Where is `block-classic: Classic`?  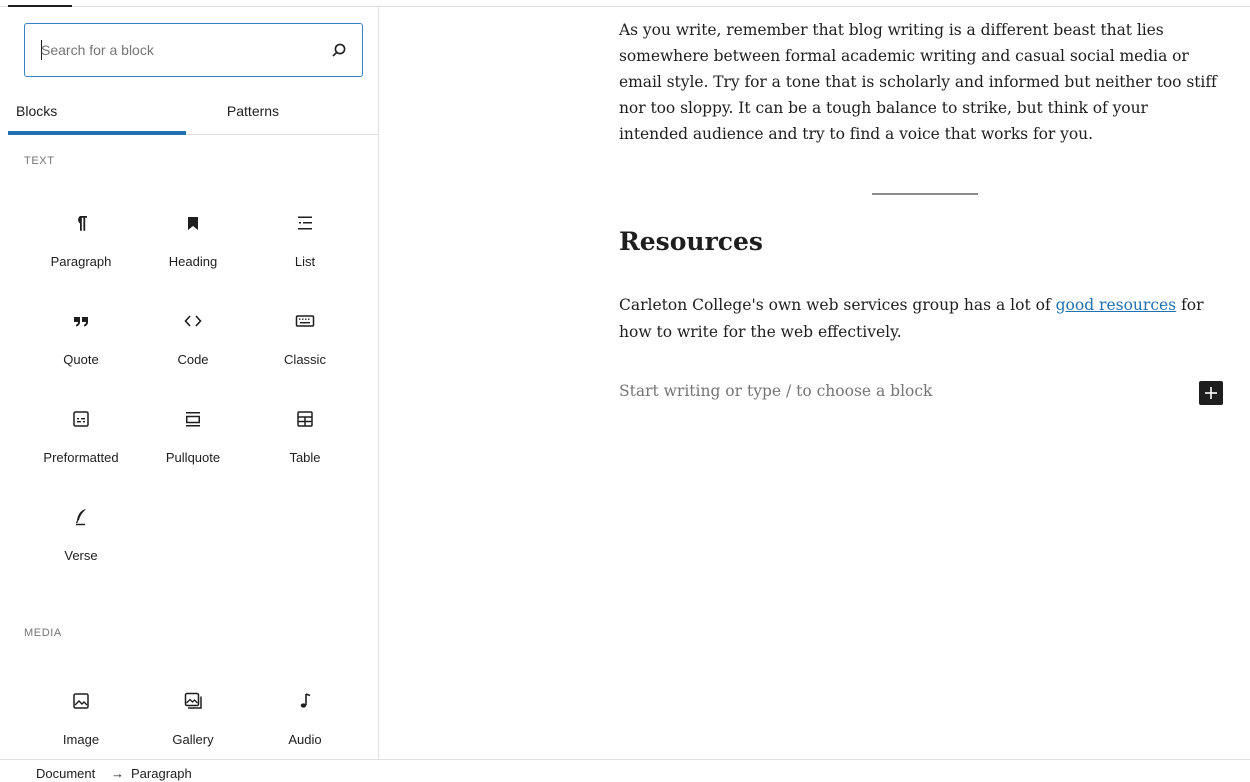
block-classic: Classic is located at coordinates (305, 345).